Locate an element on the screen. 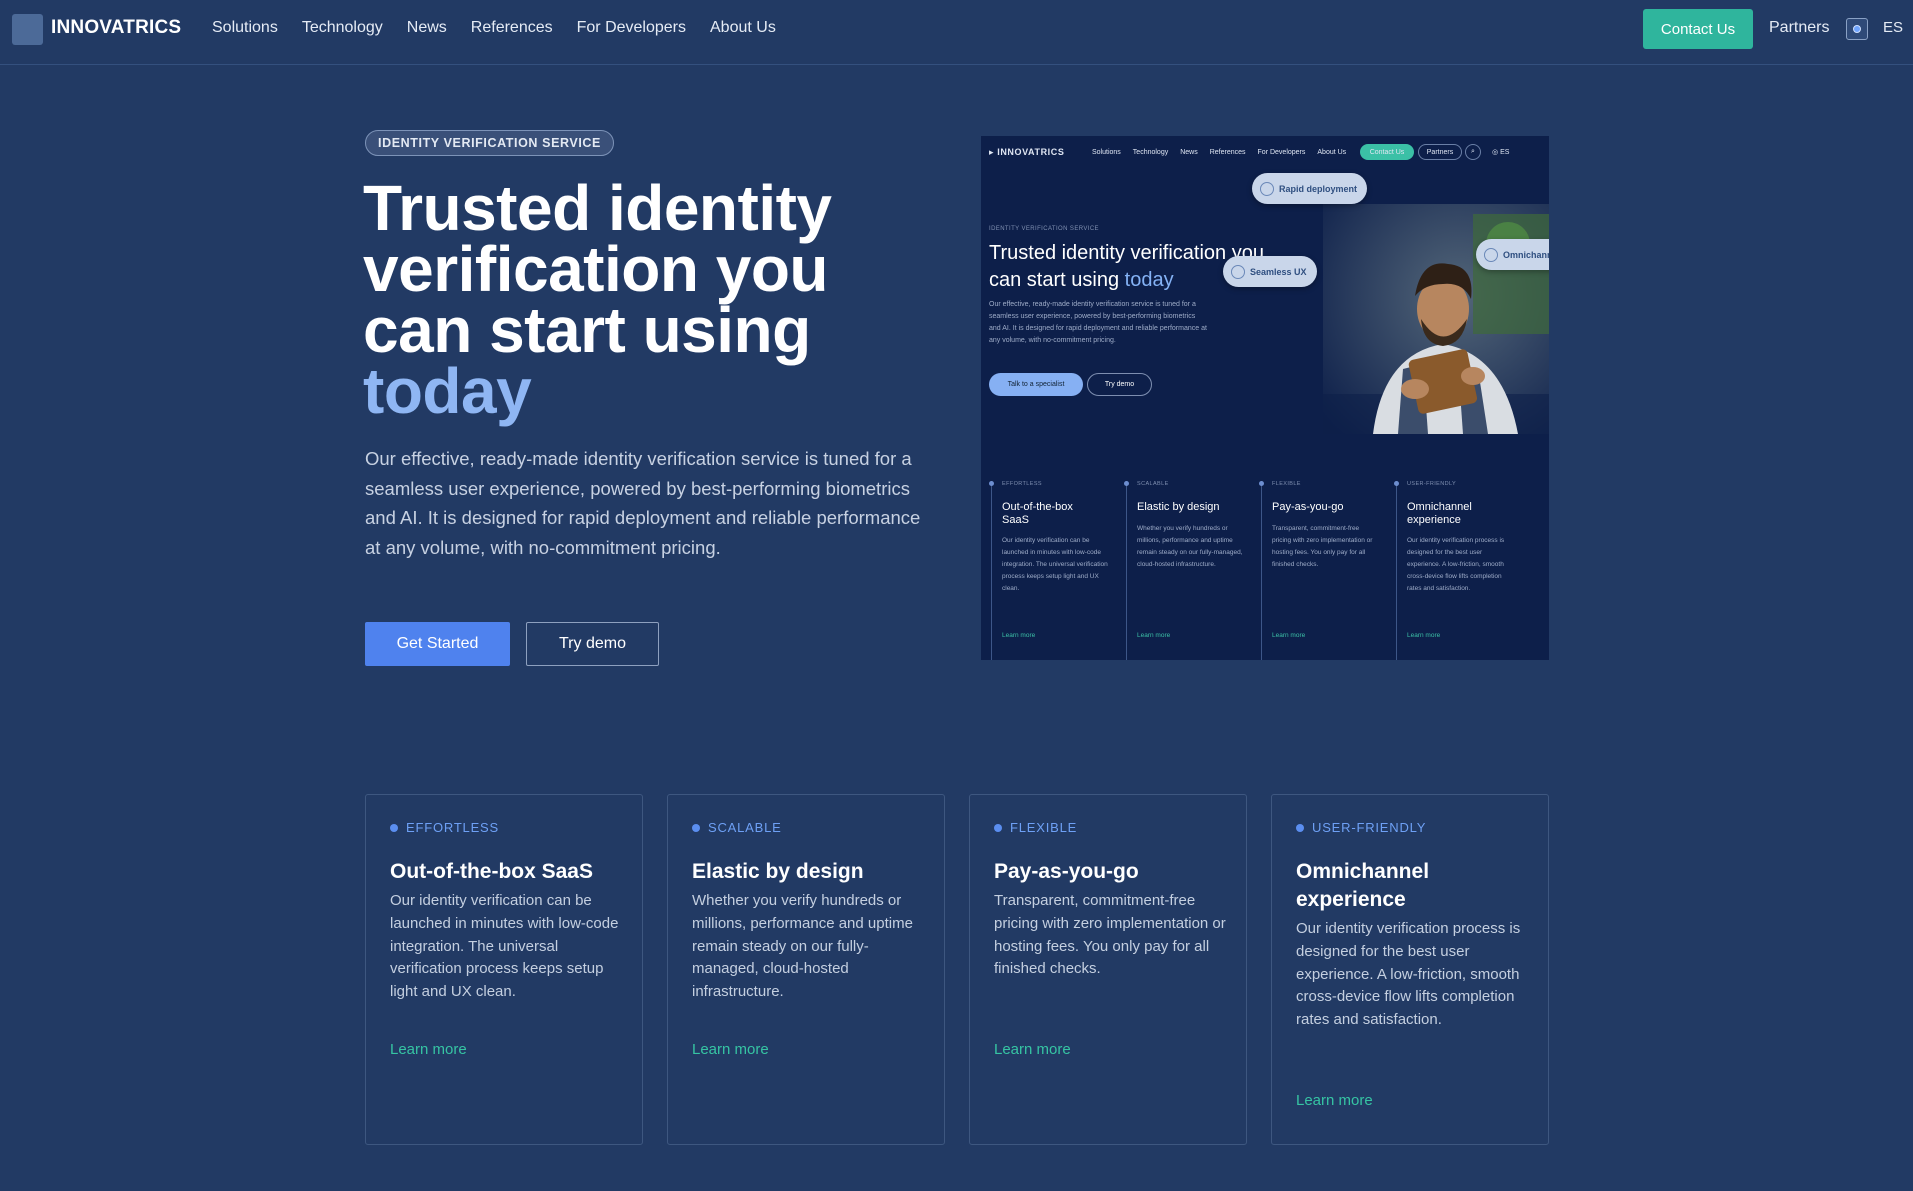 The image size is (1913, 1191). card-title: Elastic by design is located at coordinates (778, 871).